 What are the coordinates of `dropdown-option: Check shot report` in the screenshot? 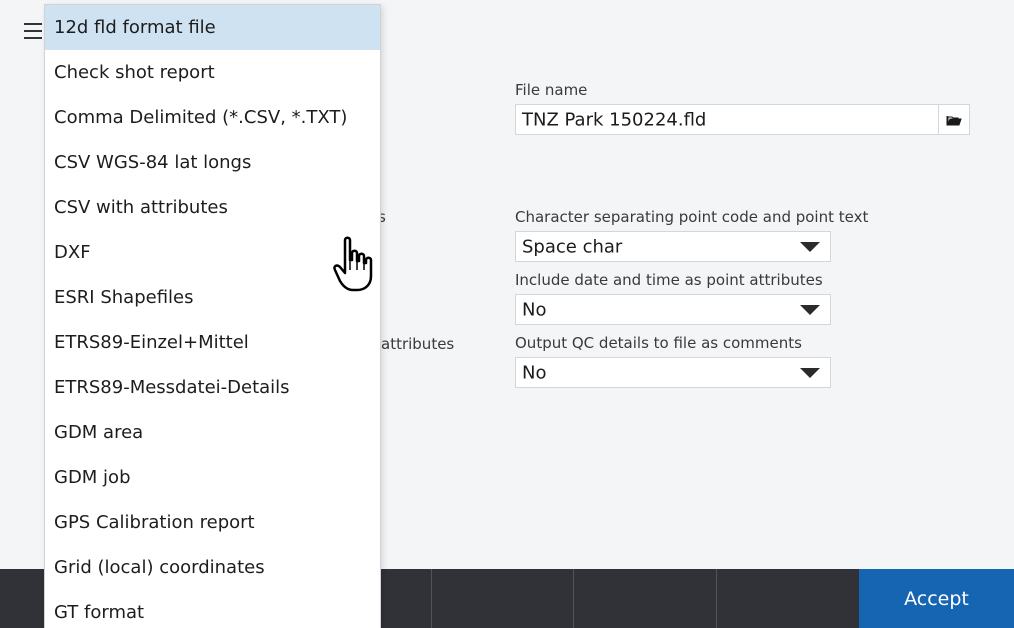 It's located at (212, 72).